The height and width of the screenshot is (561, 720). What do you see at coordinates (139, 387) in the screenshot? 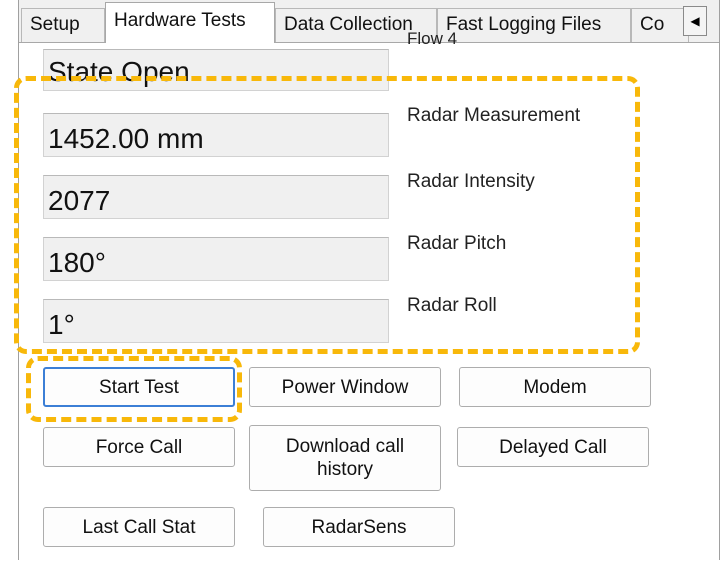
I see `start-test-button: Start Test` at bounding box center [139, 387].